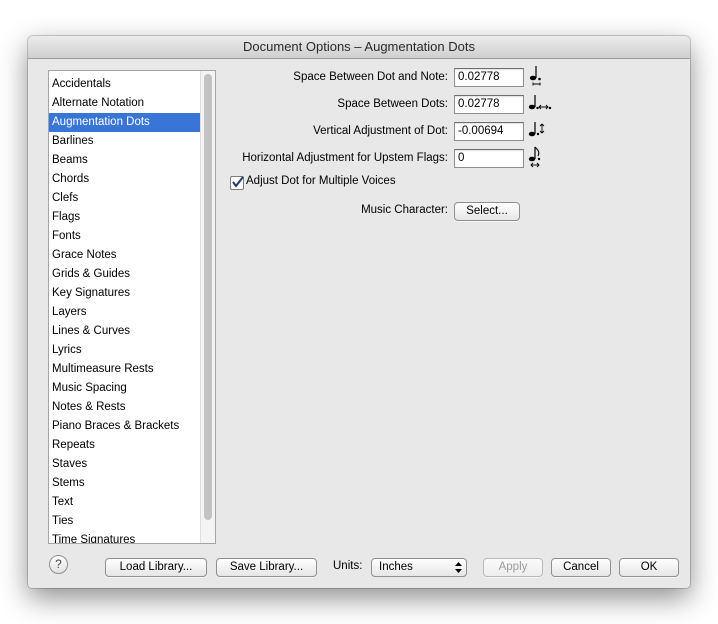  Describe the element at coordinates (126, 293) in the screenshot. I see `category-item-key-signatures: Key Signatures` at that location.